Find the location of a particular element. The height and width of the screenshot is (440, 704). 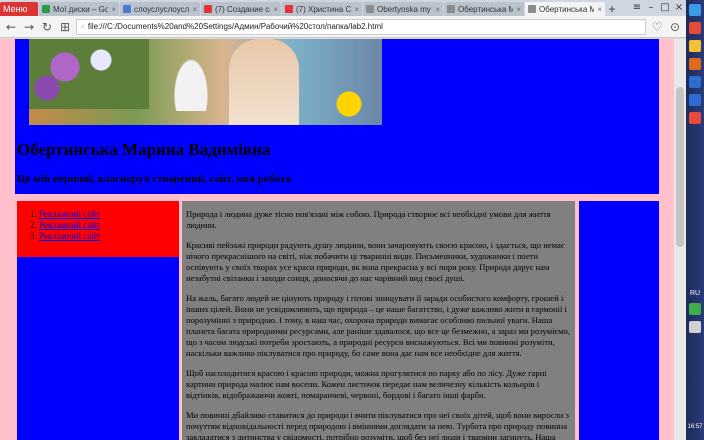

page-title: Обертинська Марина Вадимівна is located at coordinates (144, 149).